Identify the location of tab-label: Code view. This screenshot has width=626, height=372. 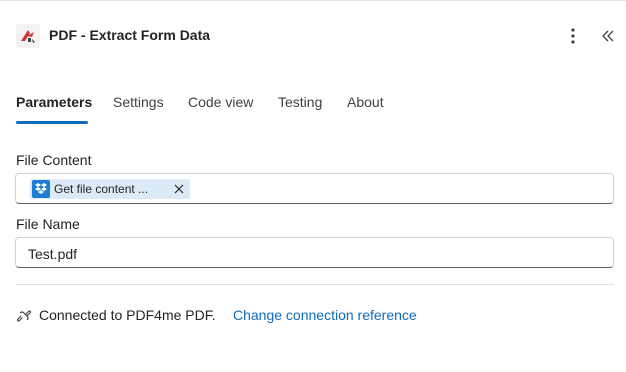
(221, 102).